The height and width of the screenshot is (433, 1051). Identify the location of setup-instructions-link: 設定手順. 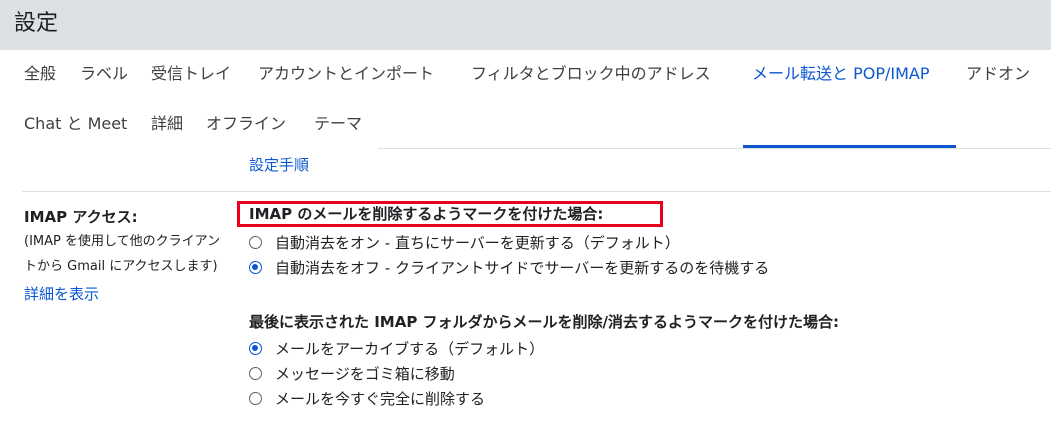
(279, 165).